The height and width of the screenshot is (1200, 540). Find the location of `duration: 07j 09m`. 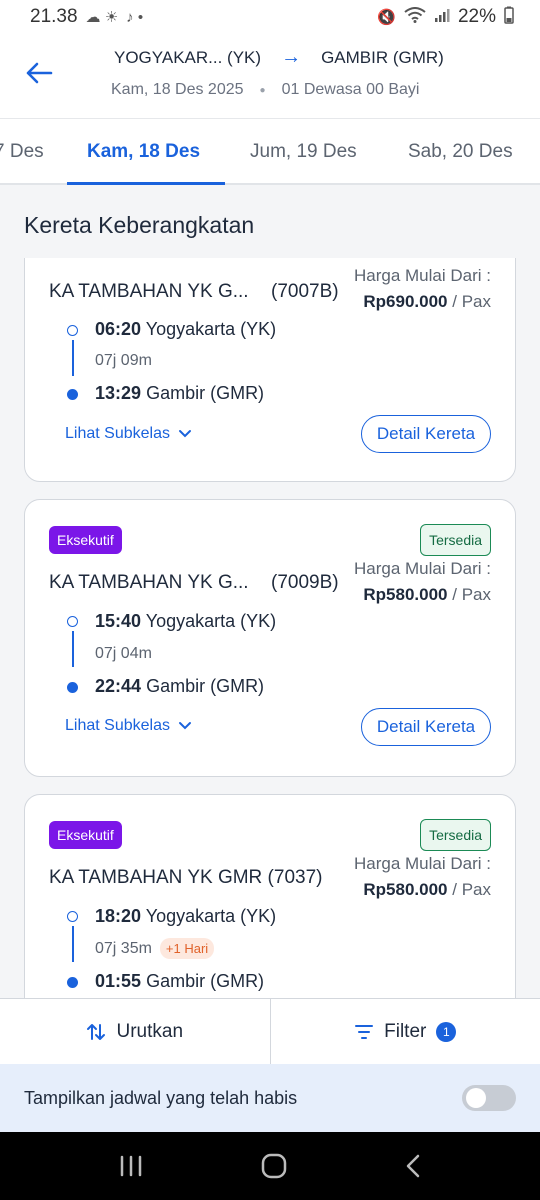

duration: 07j 09m is located at coordinates (123, 361).